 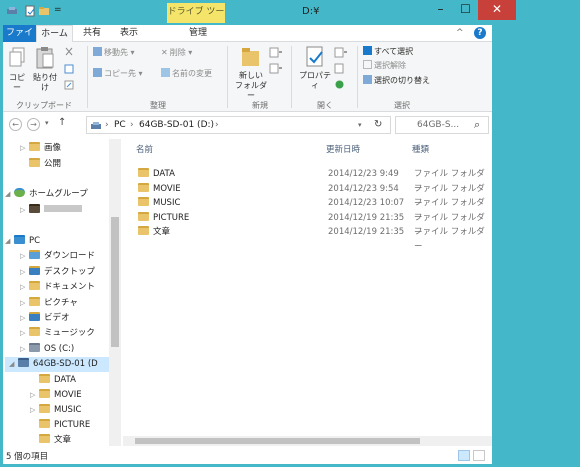 What do you see at coordinates (465, 10) in the screenshot?
I see `maximize-button: ☐` at bounding box center [465, 10].